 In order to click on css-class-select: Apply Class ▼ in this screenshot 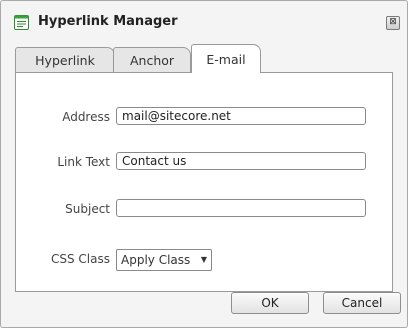, I will do `click(164, 260)`.